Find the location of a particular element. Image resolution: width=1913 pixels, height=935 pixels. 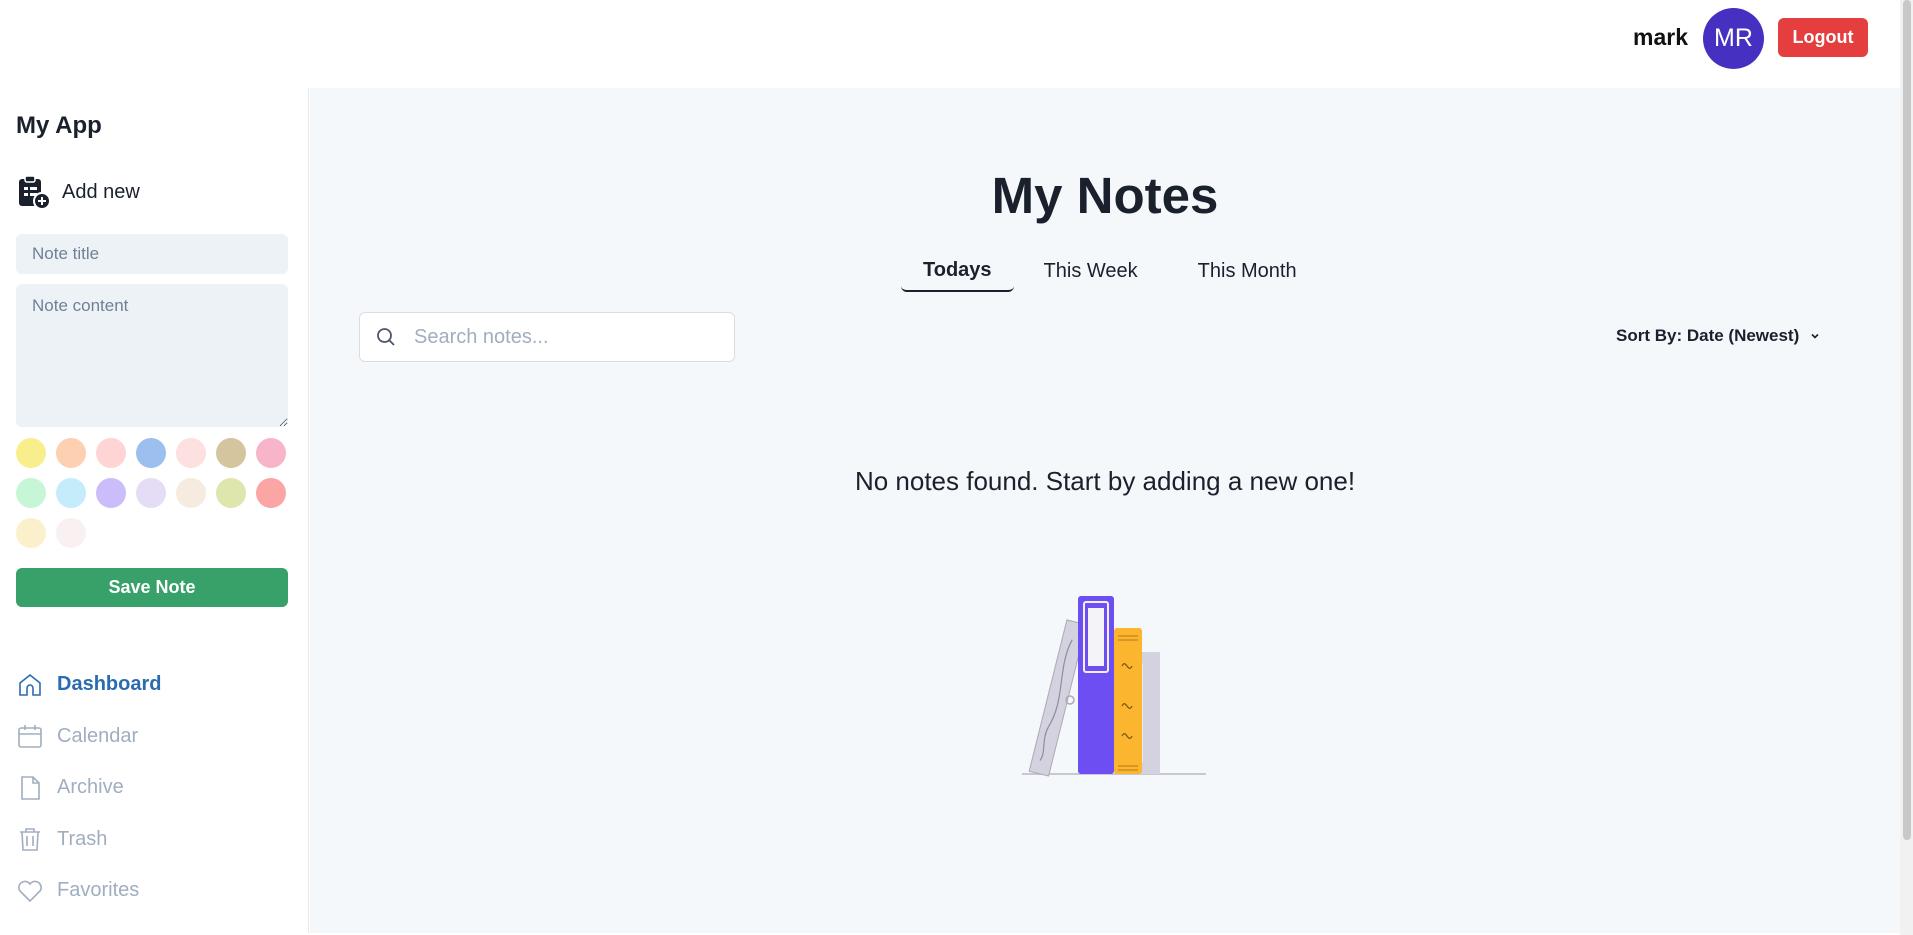

search-box is located at coordinates (547, 337).